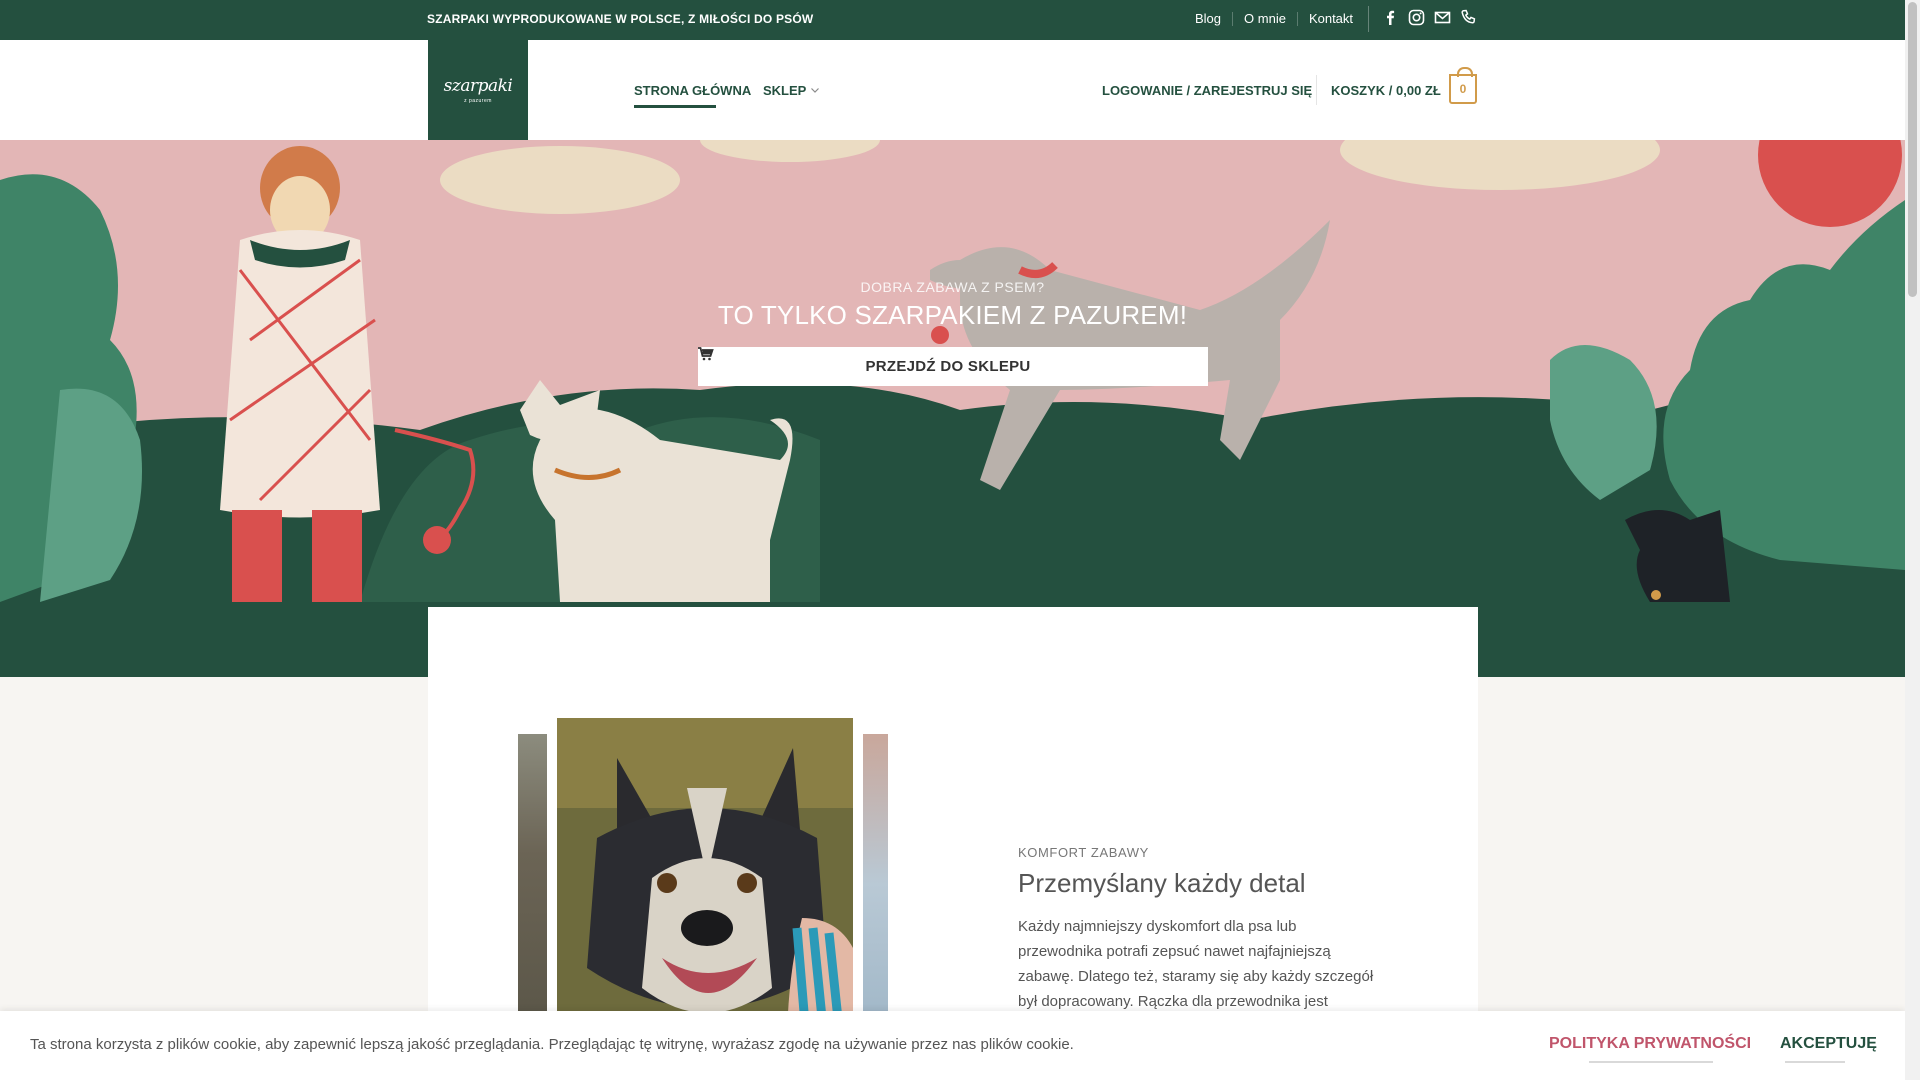 The height and width of the screenshot is (1080, 1920). Describe the element at coordinates (1330, 19) in the screenshot. I see `top-link-contact: Kontakt` at that location.